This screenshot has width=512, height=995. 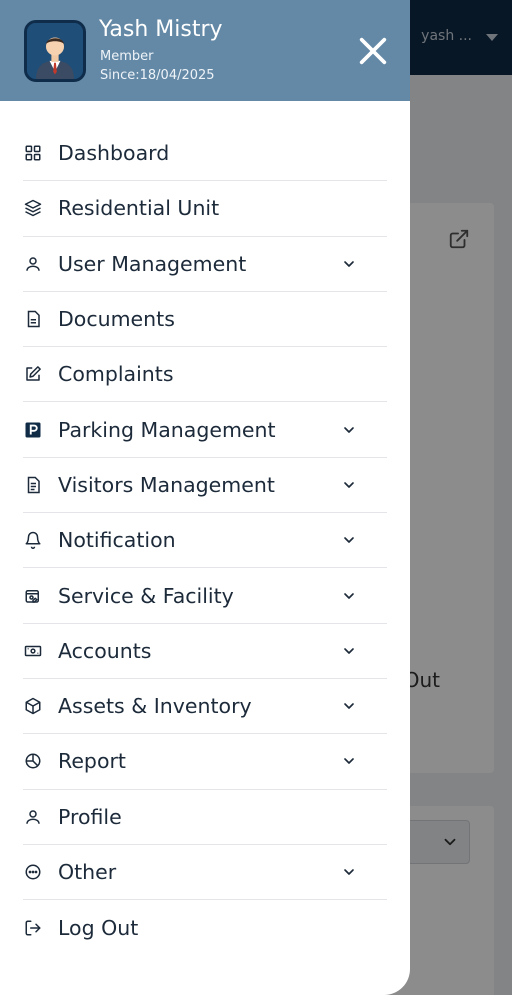 What do you see at coordinates (205, 927) in the screenshot?
I see `menu-item-logout: Log Out` at bounding box center [205, 927].